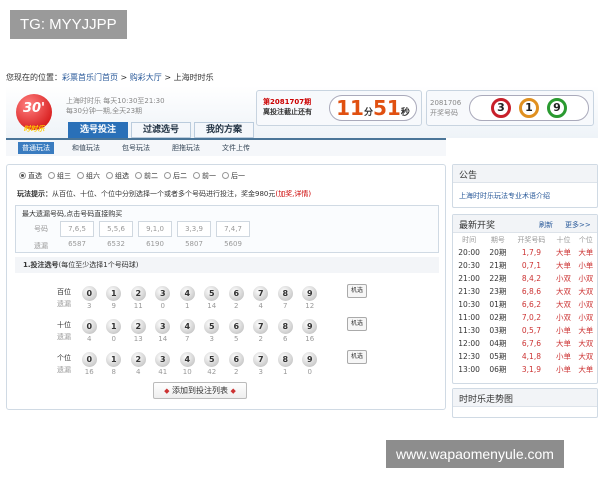 This screenshot has height=480, width=600. What do you see at coordinates (563, 239) in the screenshot?
I see `column-header: 十位` at bounding box center [563, 239].